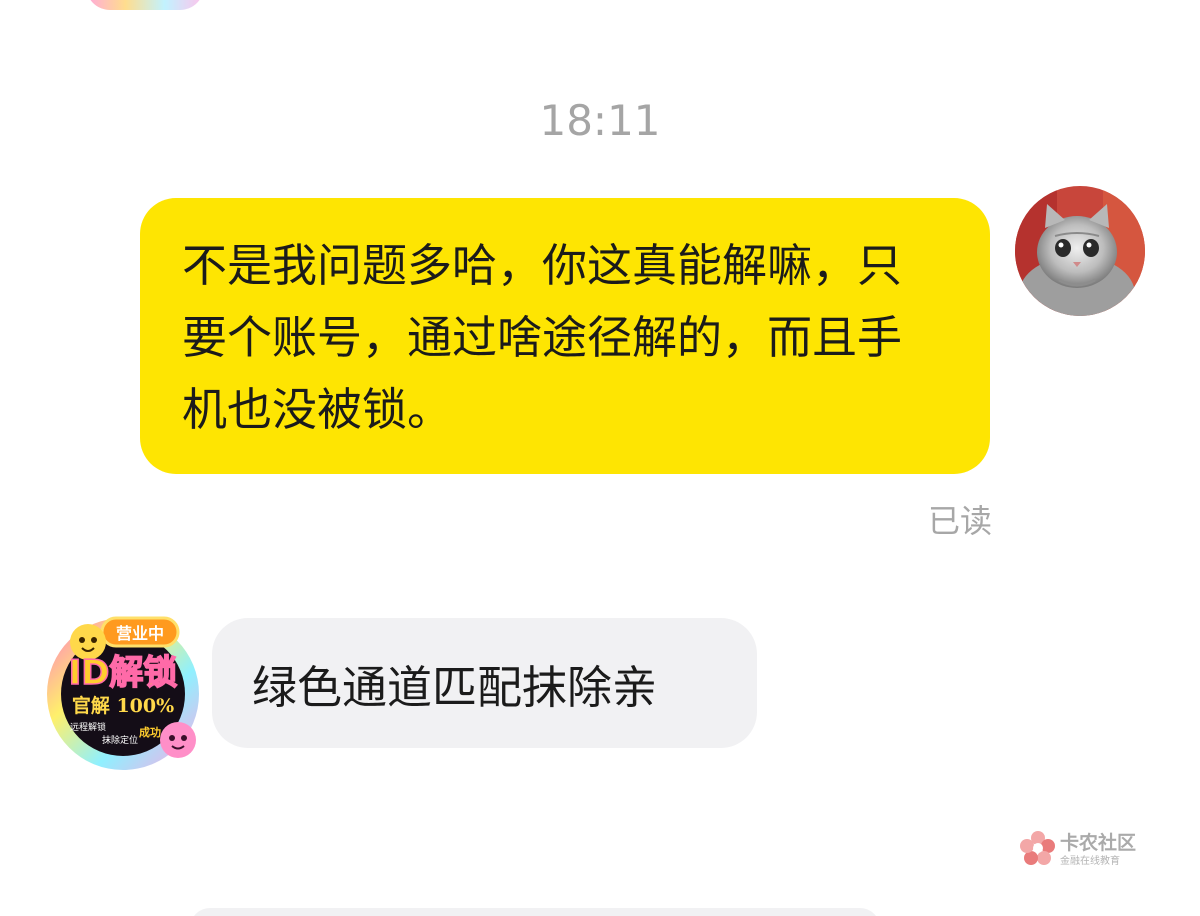 The width and height of the screenshot is (1200, 916). What do you see at coordinates (1098, 843) in the screenshot?
I see `watermark-title: 卡农社区` at bounding box center [1098, 843].